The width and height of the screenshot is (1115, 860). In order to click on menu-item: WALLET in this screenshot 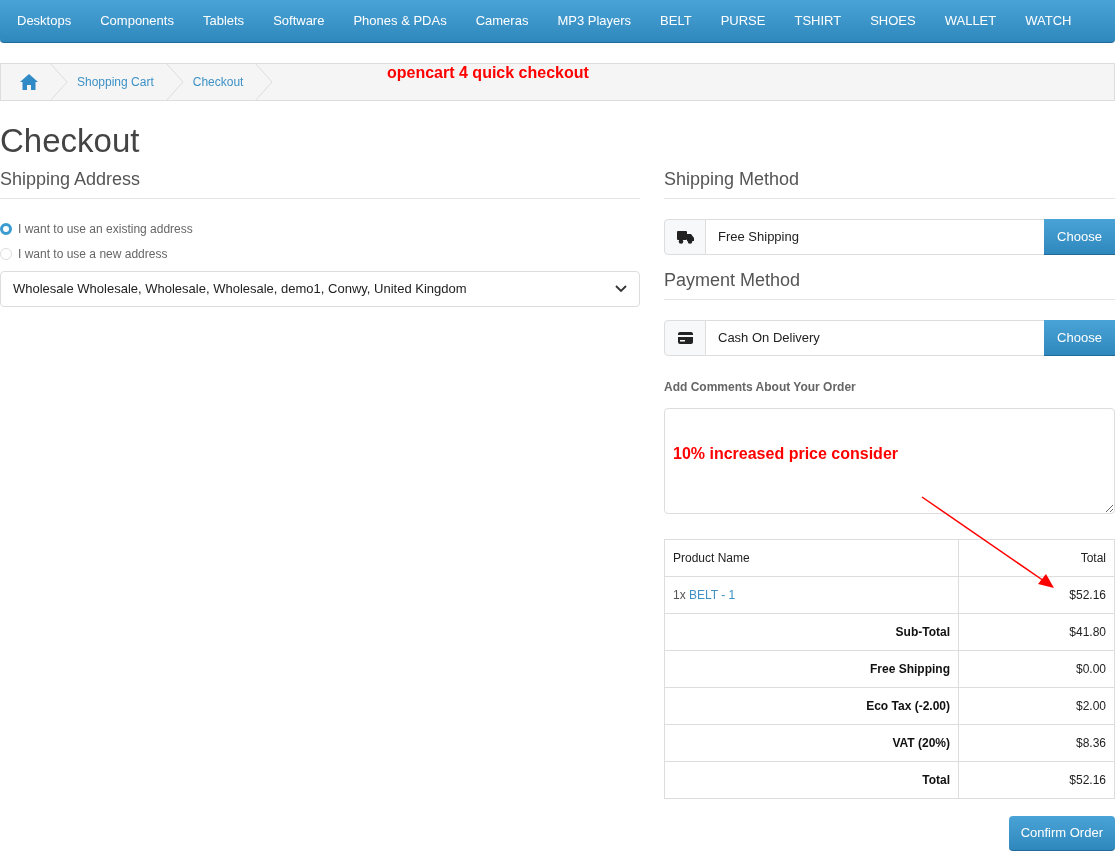, I will do `click(970, 21)`.